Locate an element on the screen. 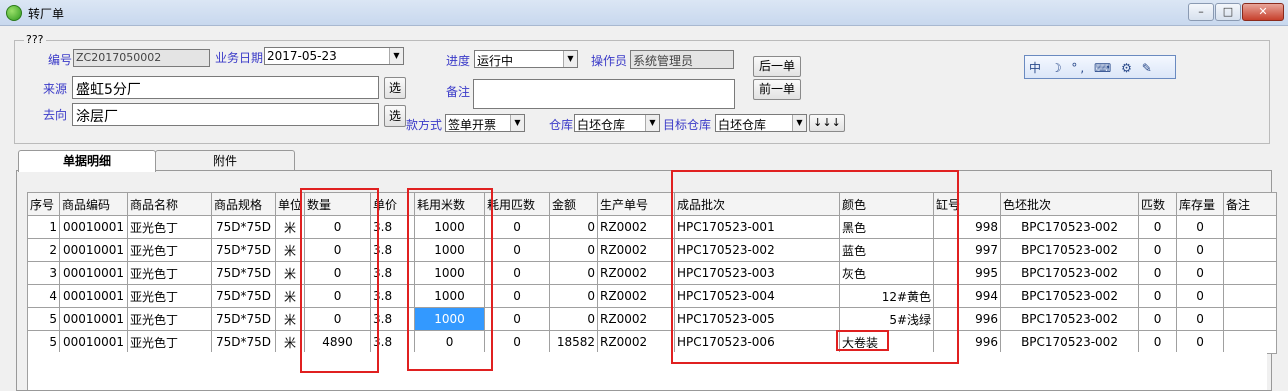 This screenshot has height=391, width=1288. dest-select-button: 选 is located at coordinates (395, 116).